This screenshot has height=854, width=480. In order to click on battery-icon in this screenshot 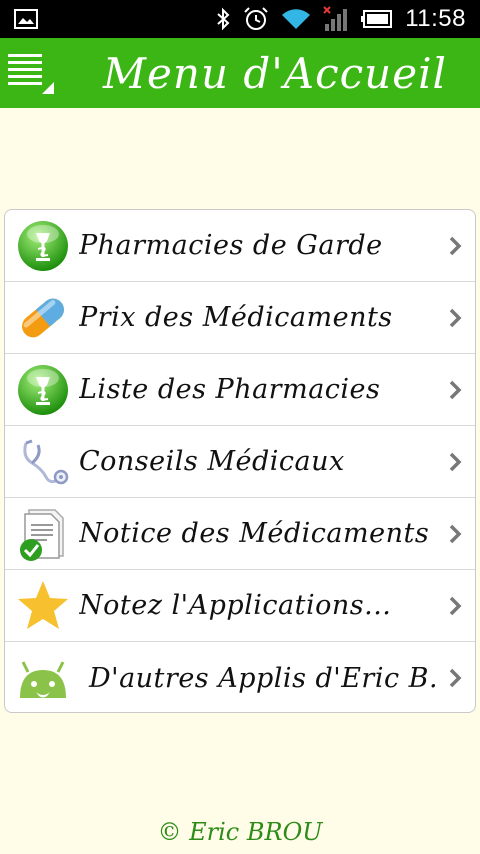, I will do `click(377, 19)`.